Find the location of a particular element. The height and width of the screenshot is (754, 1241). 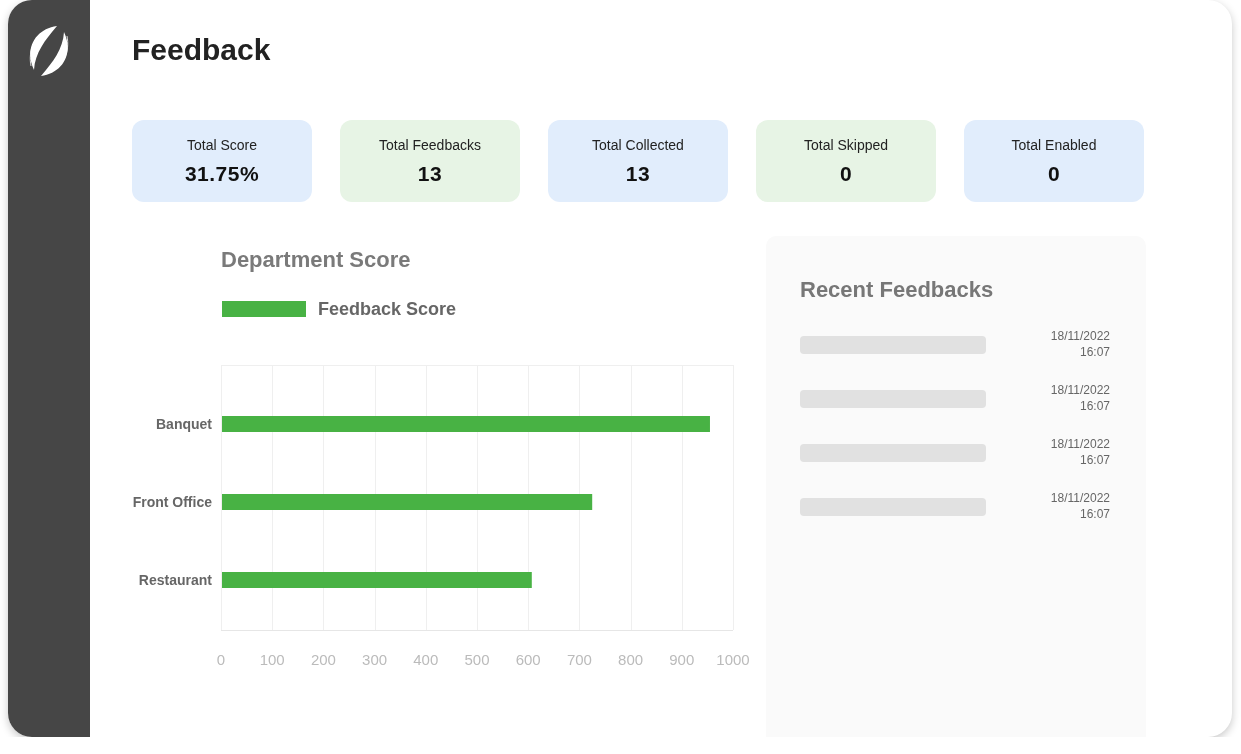

stat-label: Total Enabled is located at coordinates (1054, 145).